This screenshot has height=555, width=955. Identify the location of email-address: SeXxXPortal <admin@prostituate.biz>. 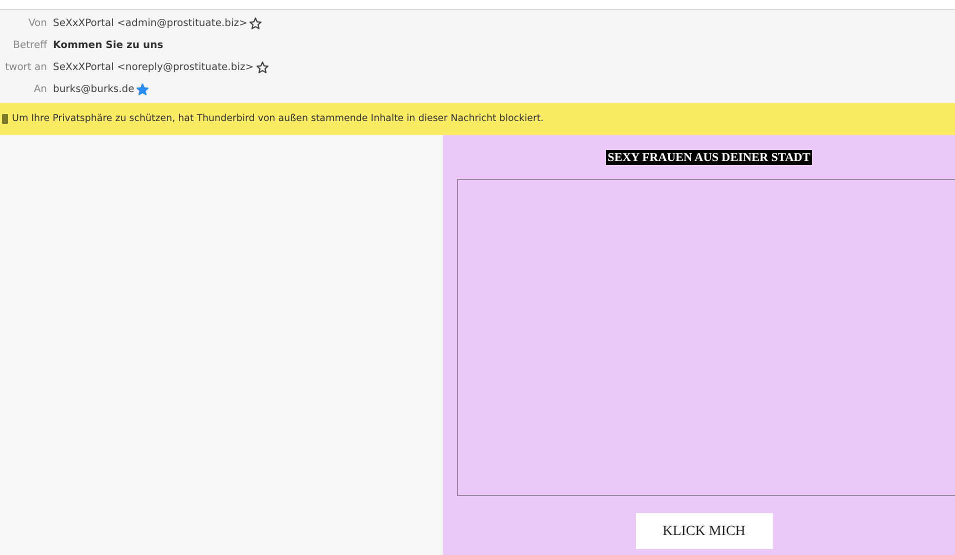
(150, 24).